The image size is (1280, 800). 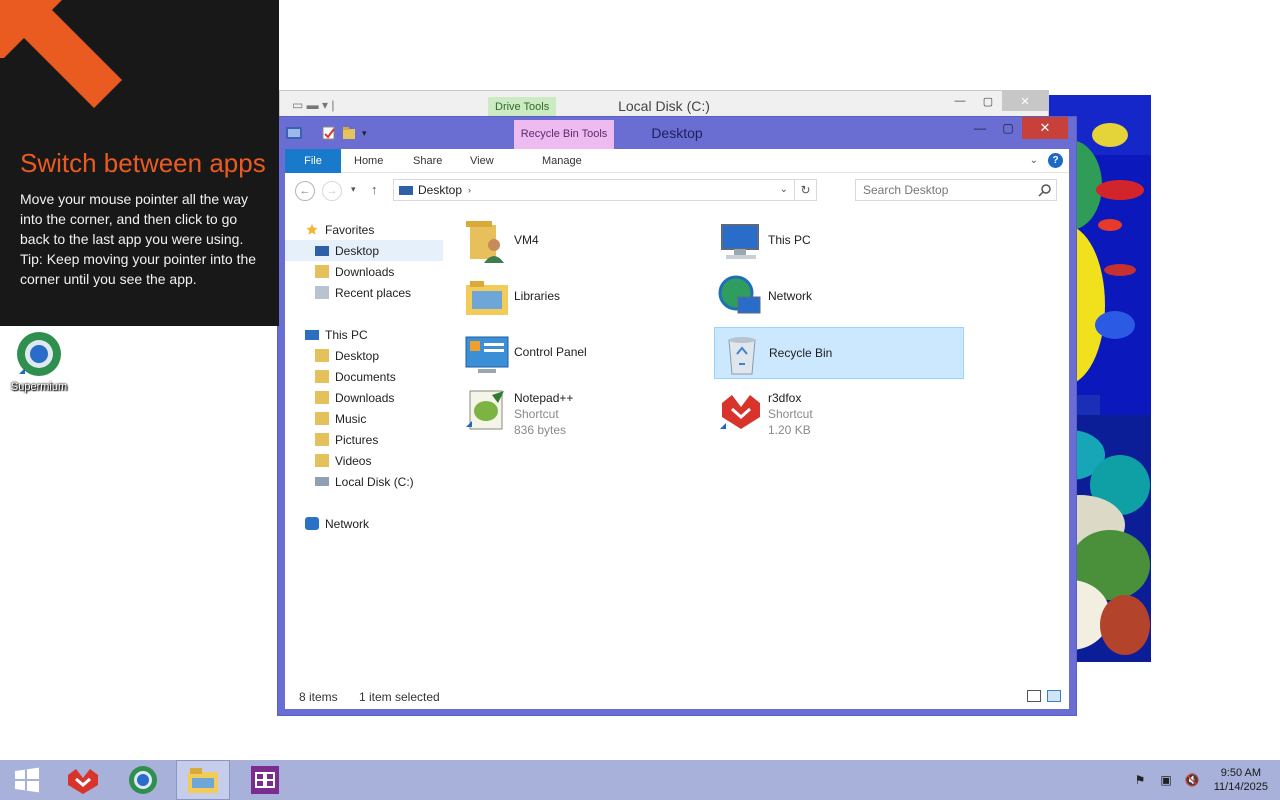 I want to click on details-view-icon, so click(x=1034, y=696).